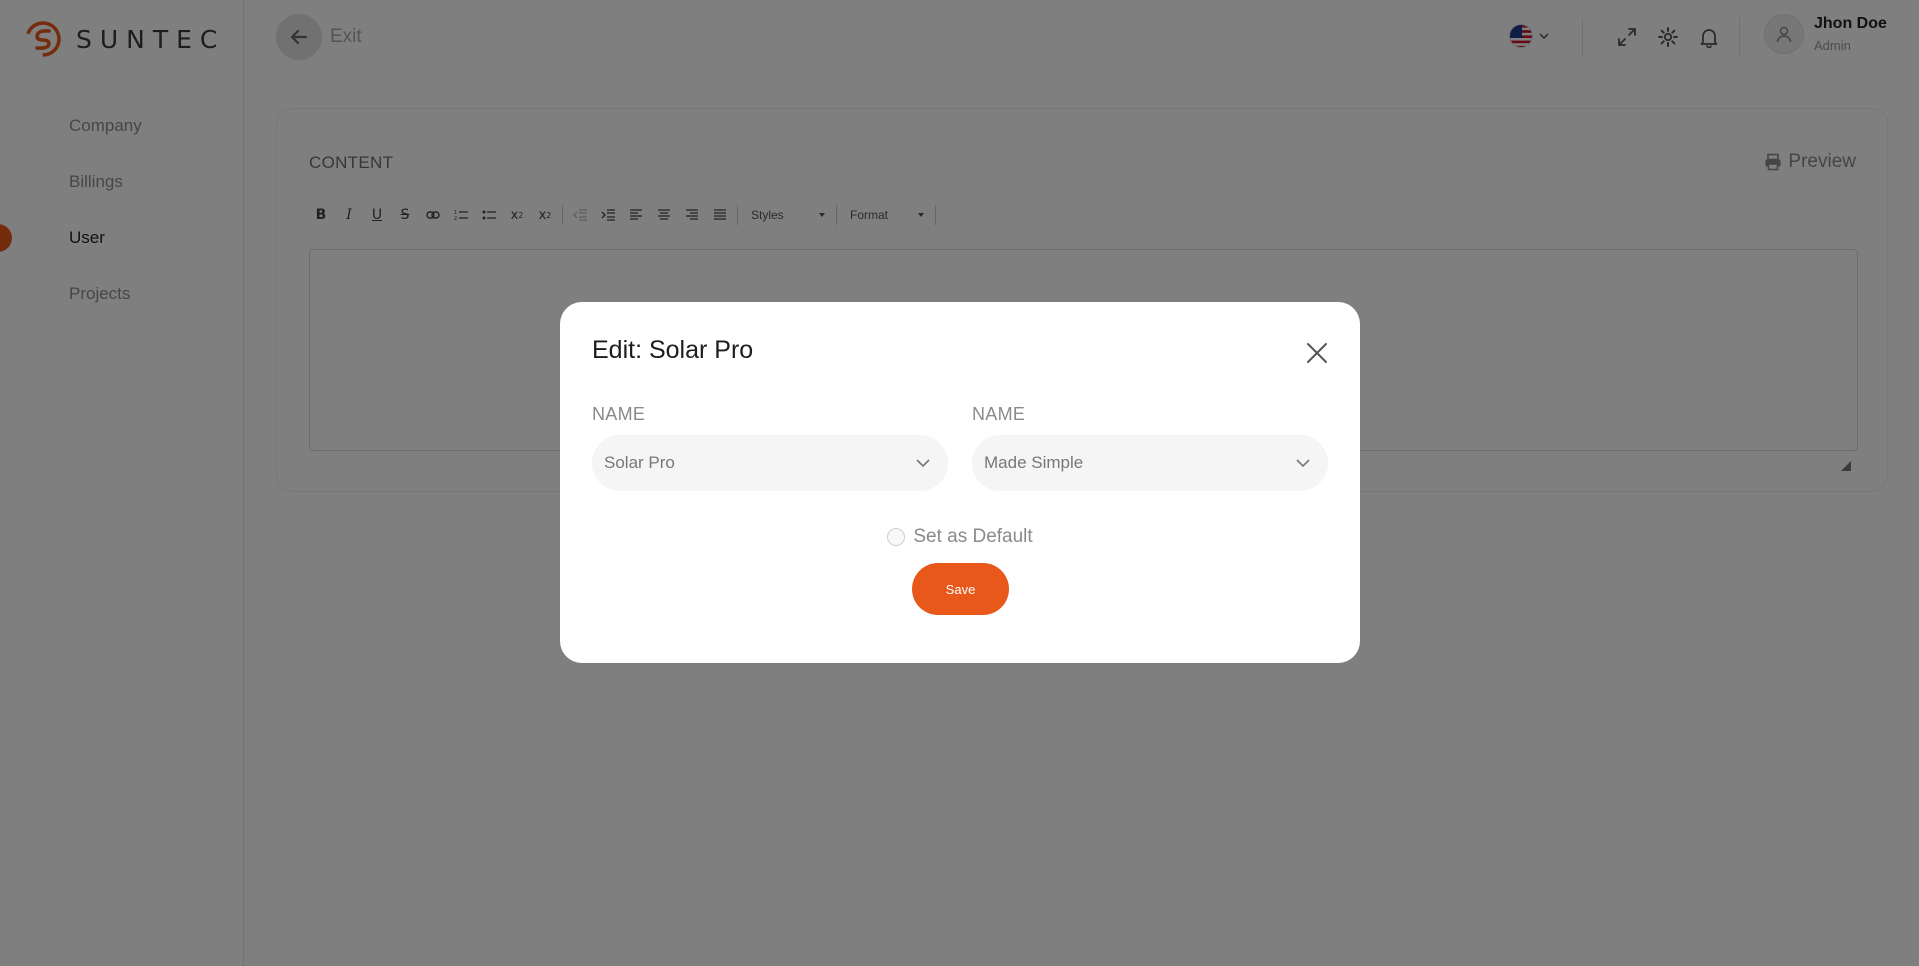  What do you see at coordinates (770, 463) in the screenshot?
I see `name-select-1: Solar Pro` at bounding box center [770, 463].